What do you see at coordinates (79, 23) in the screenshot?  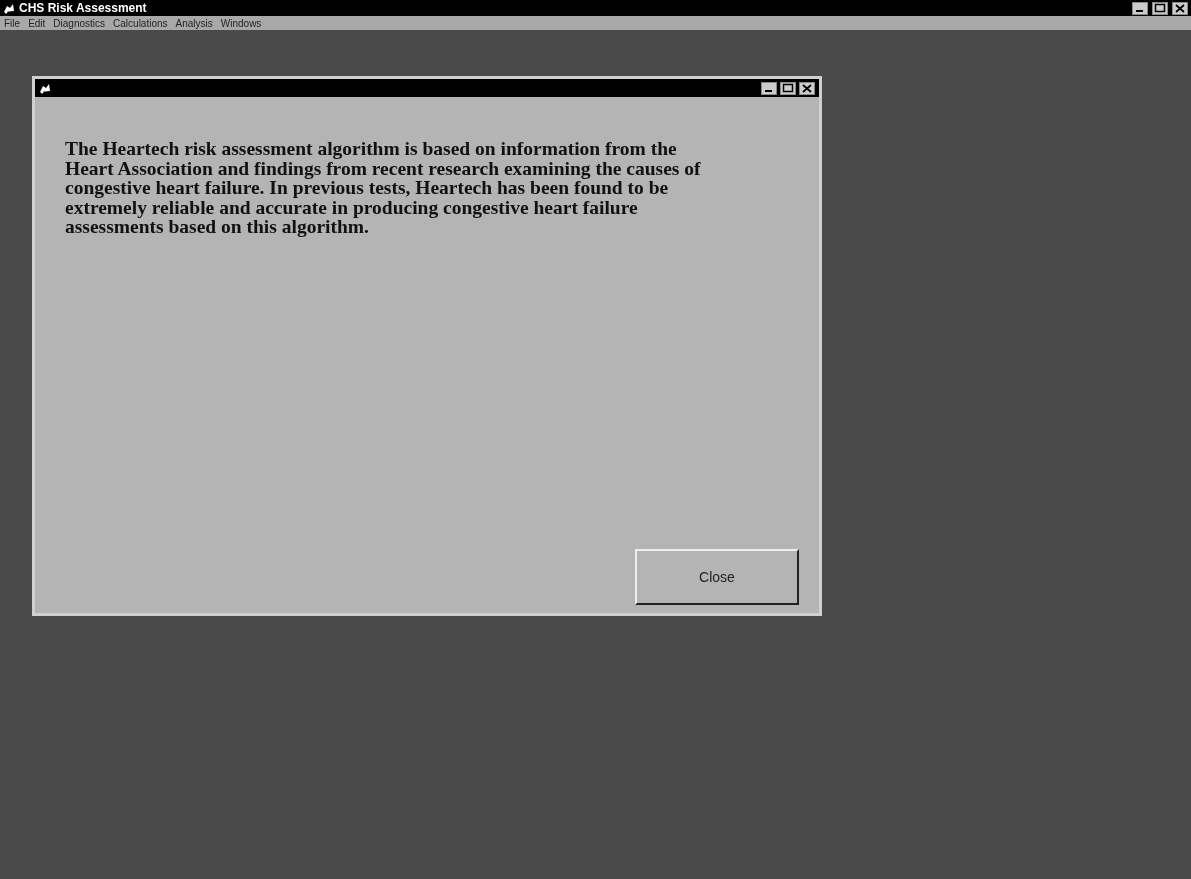 I see `menu-item: Diagnostics` at bounding box center [79, 23].